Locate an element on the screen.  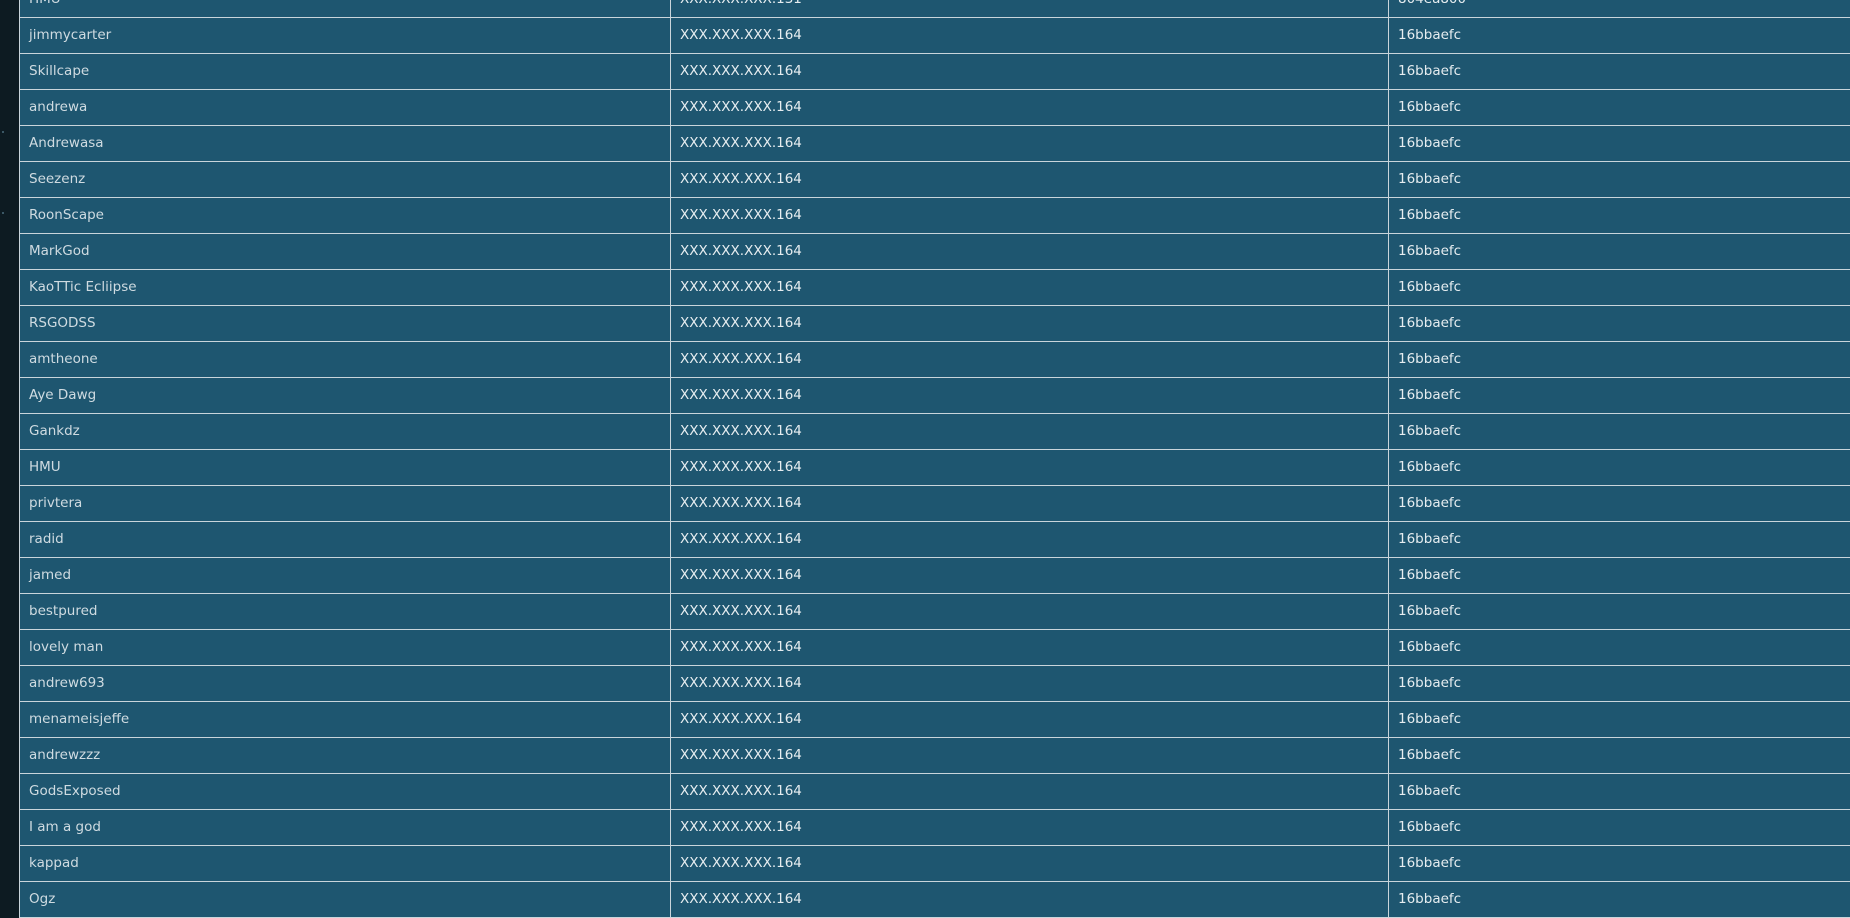
table-row: bestpured XXX.XXX.XXX.164 16bbaefc is located at coordinates (934, 611).